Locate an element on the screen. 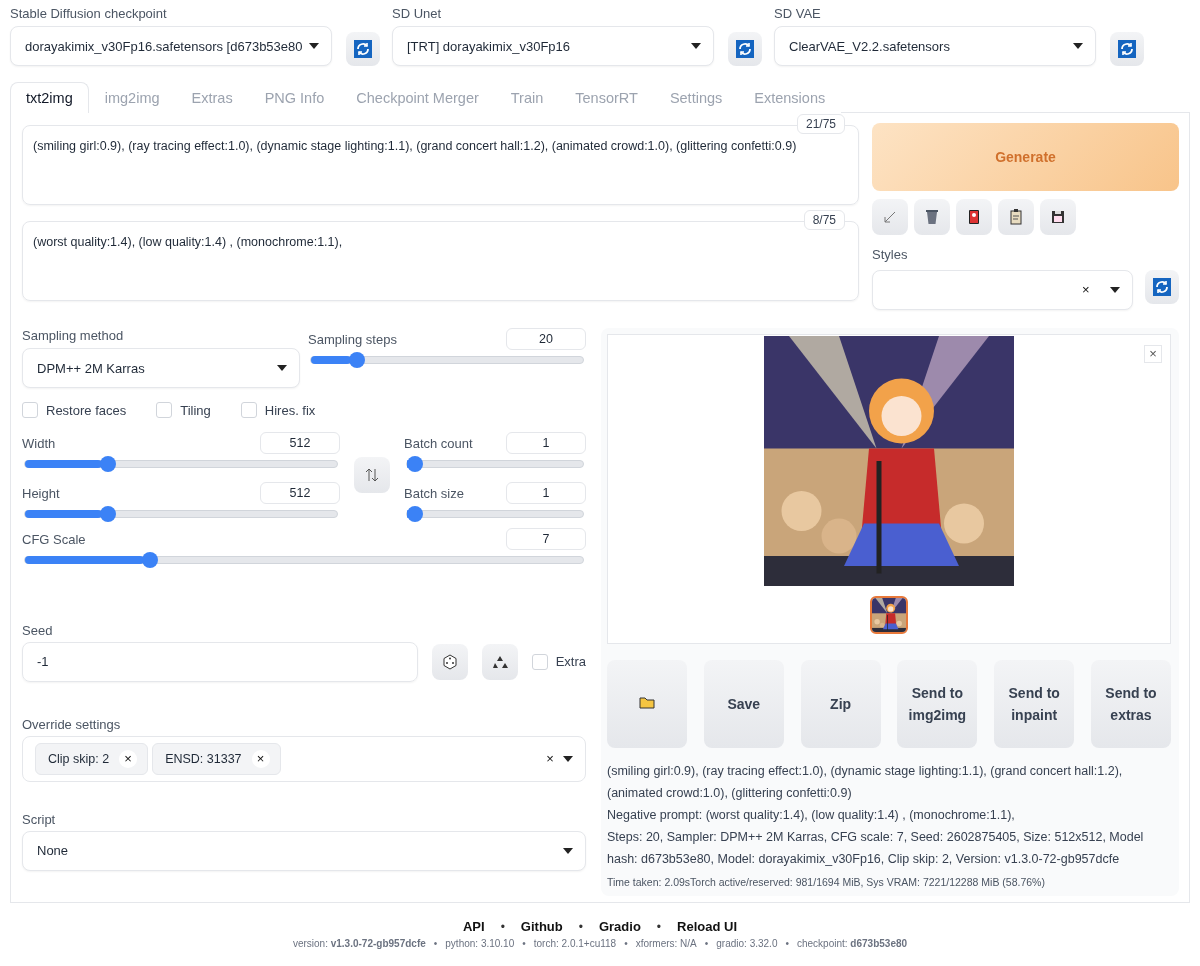  slider-label: Batch count is located at coordinates (438, 443).